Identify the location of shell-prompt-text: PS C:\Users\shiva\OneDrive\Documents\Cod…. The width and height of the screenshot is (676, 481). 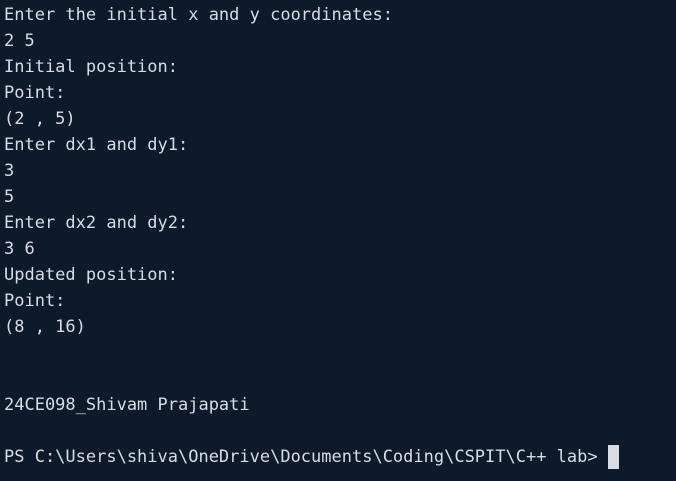
(301, 457).